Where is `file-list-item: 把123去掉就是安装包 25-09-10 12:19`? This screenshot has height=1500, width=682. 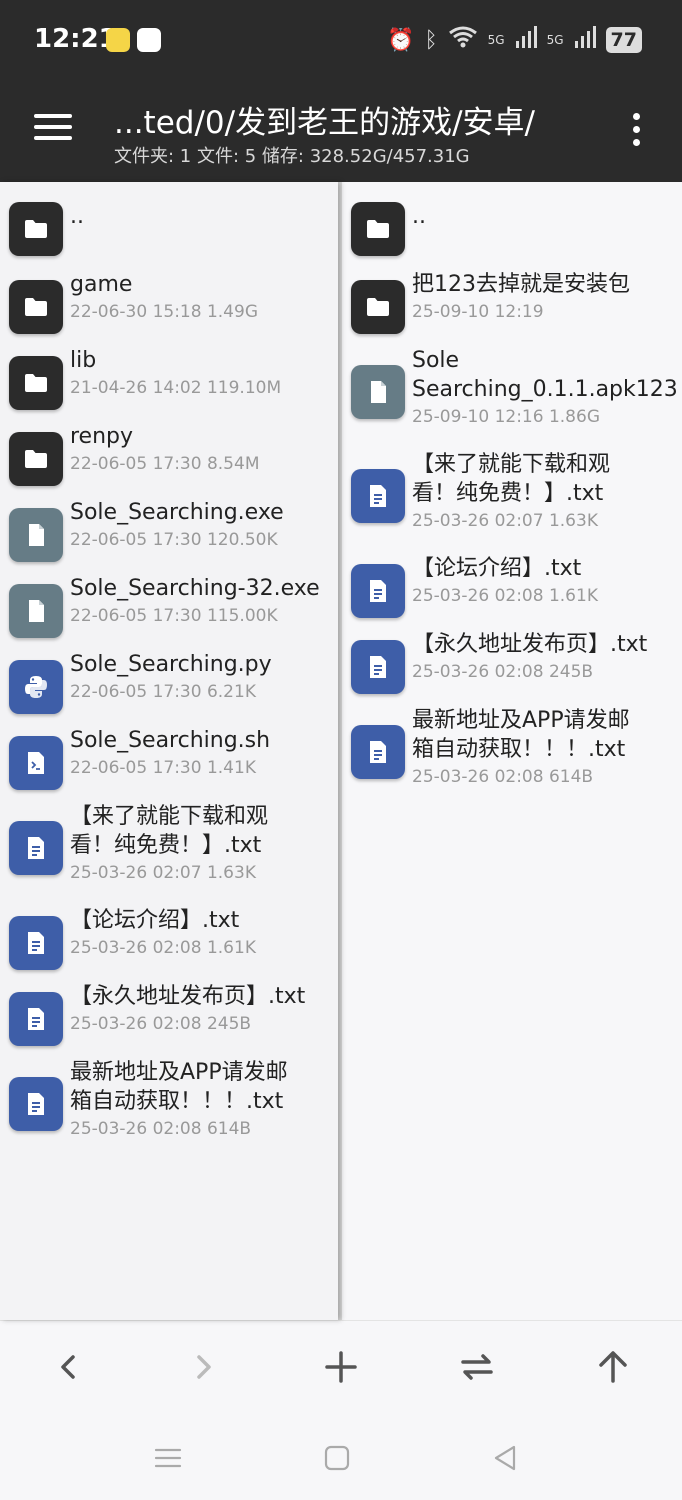 file-list-item: 把123去掉就是安装包 25-09-10 12:19 is located at coordinates (512, 306).